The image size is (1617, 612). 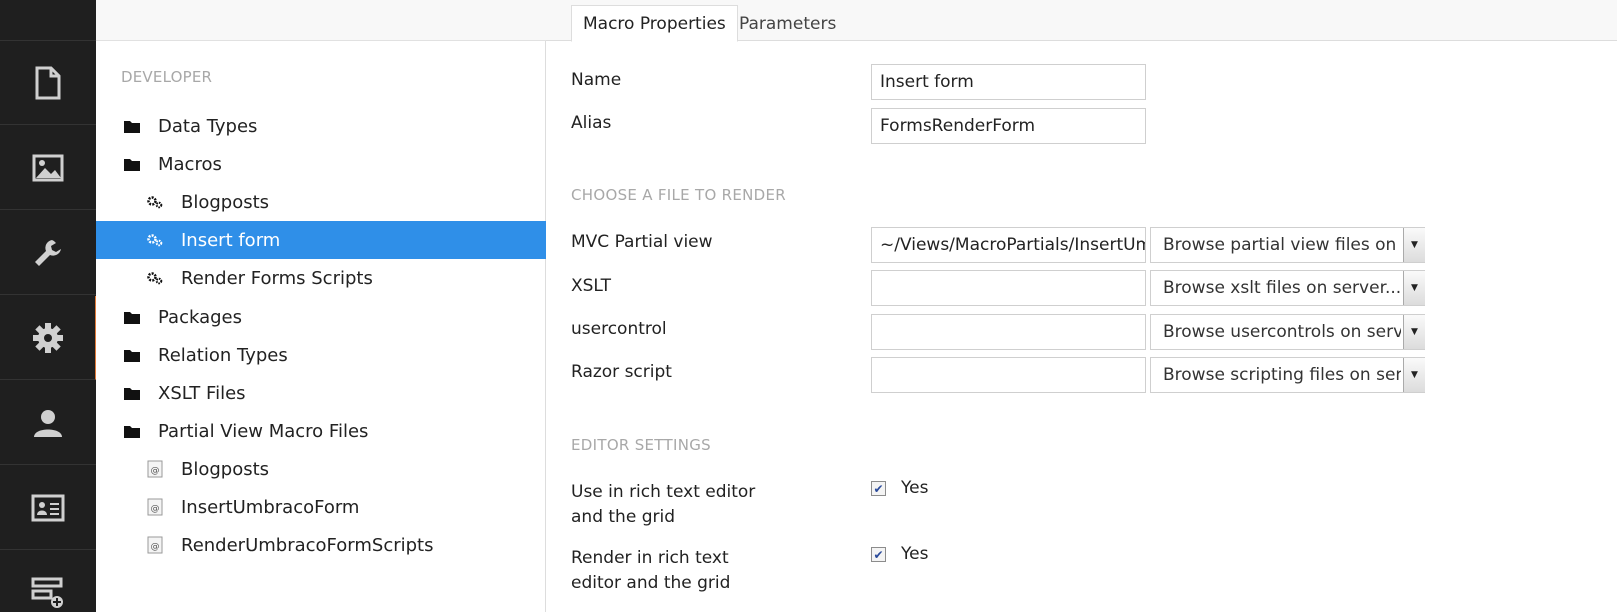 I want to click on section-content, so click(x=48, y=83).